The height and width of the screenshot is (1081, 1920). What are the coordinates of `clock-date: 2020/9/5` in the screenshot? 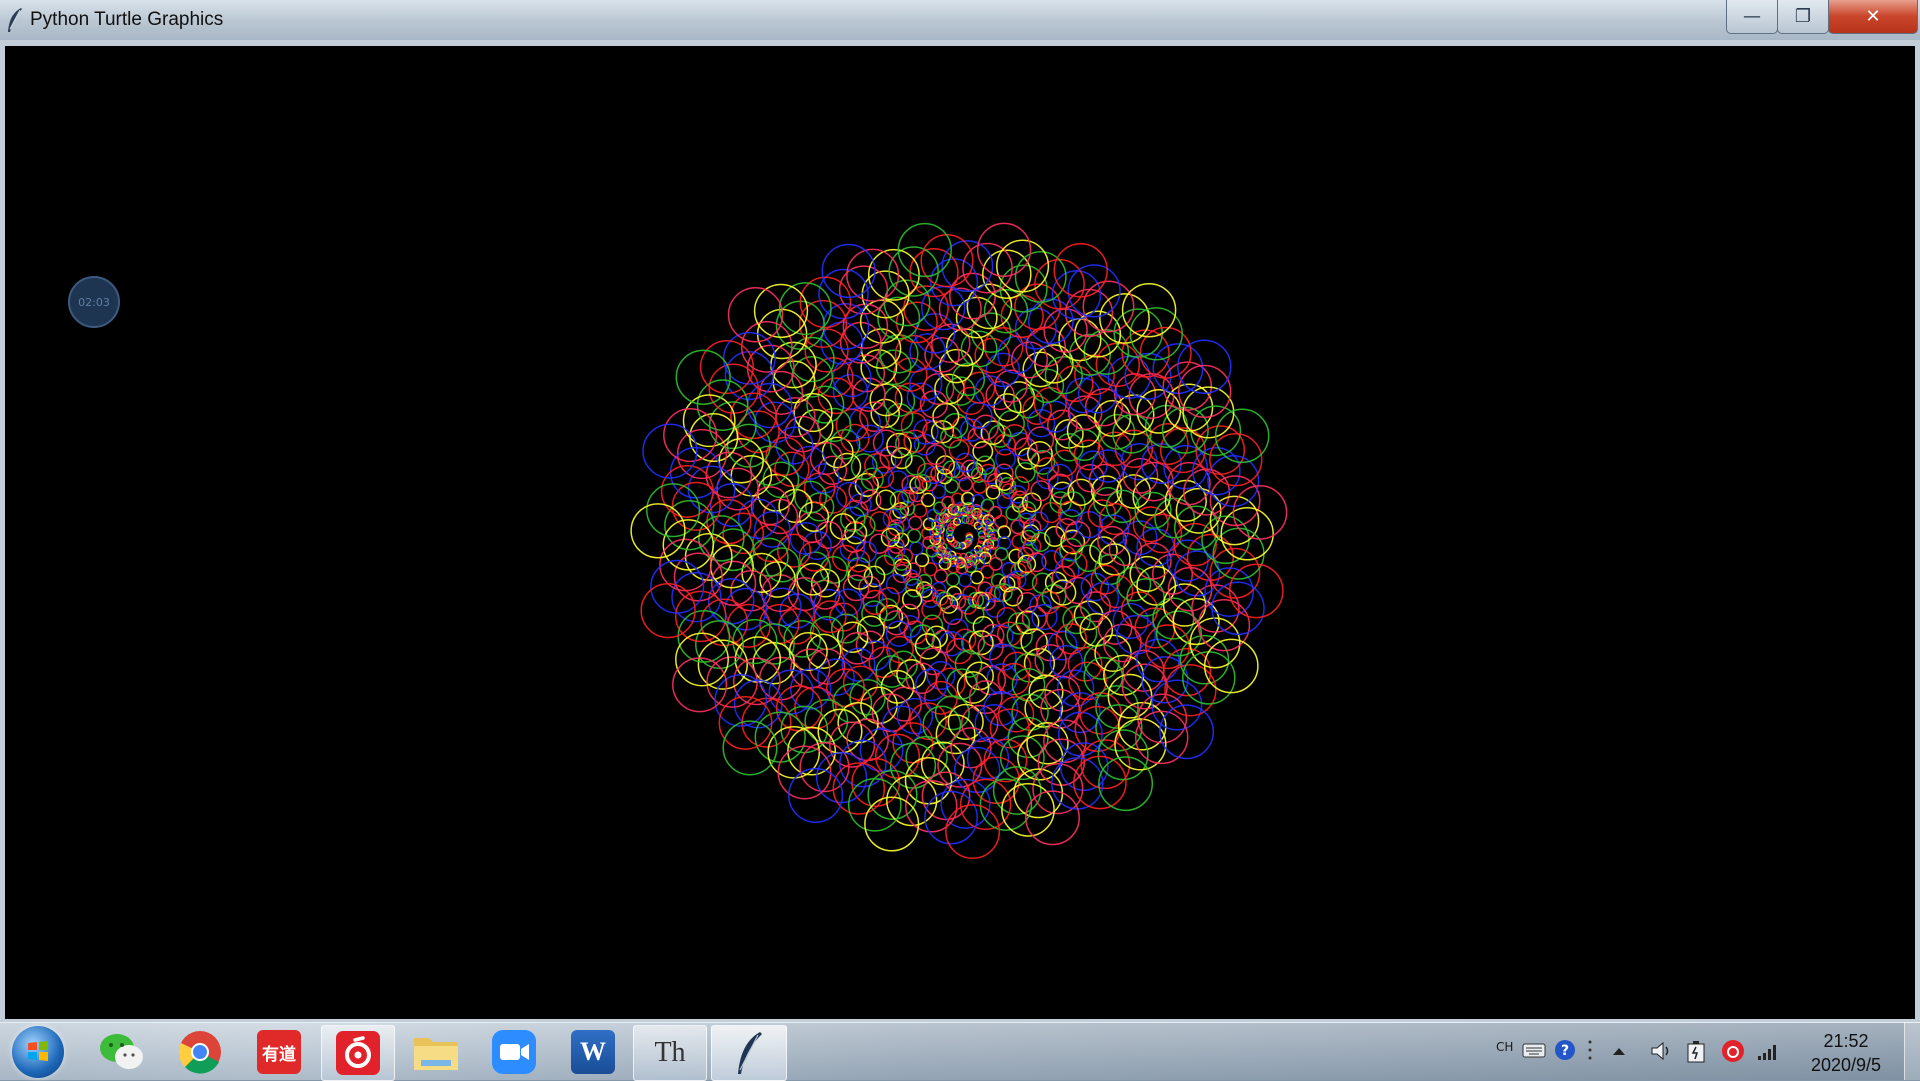 It's located at (1846, 1065).